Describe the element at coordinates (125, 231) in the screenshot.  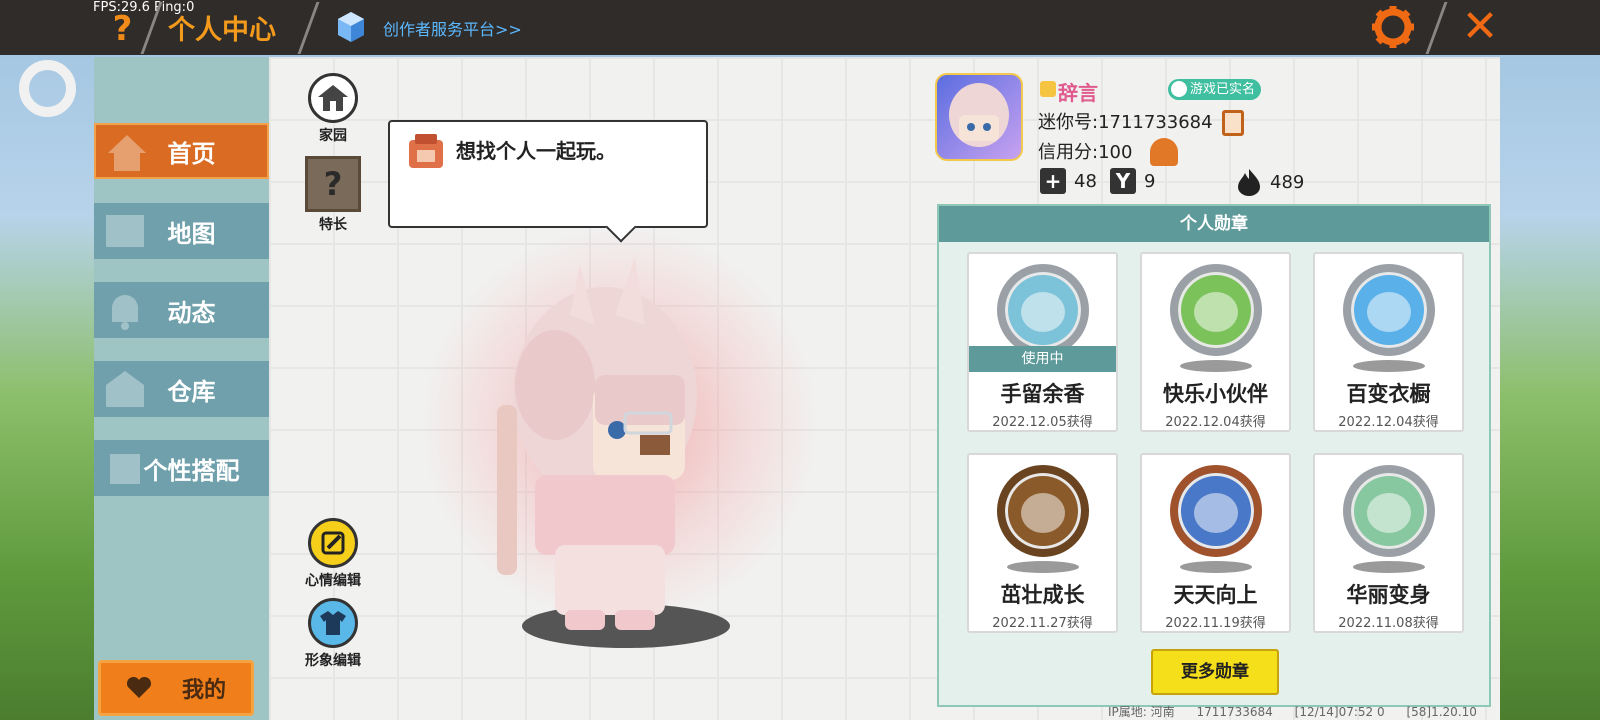
I see `map-icon` at that location.